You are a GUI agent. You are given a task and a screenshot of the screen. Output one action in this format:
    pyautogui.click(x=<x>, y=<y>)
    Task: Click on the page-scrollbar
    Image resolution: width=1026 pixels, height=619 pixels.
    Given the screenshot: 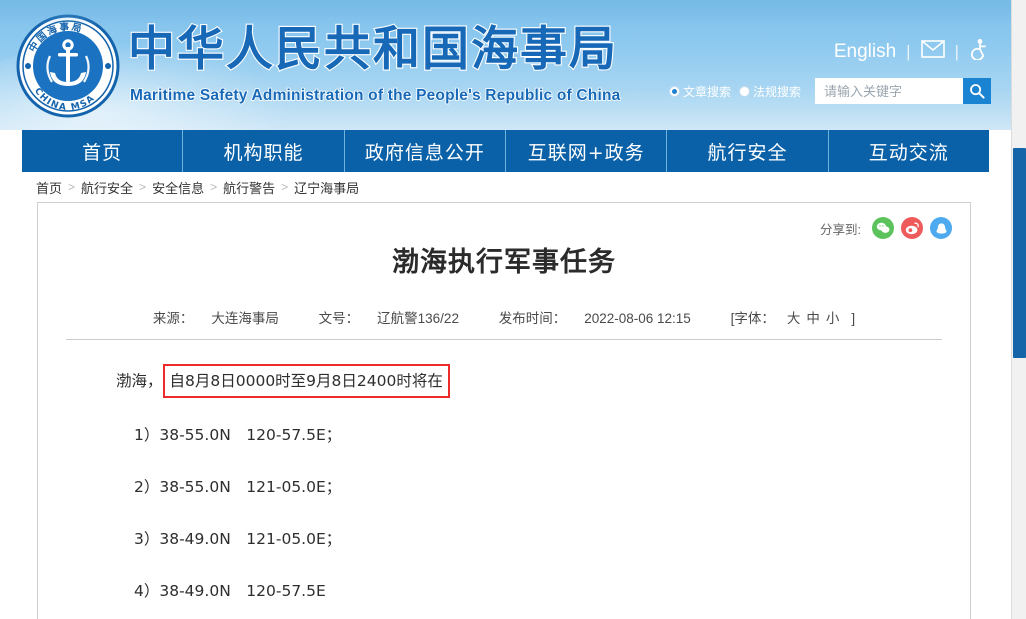 What is the action you would take?
    pyautogui.click(x=1018, y=309)
    